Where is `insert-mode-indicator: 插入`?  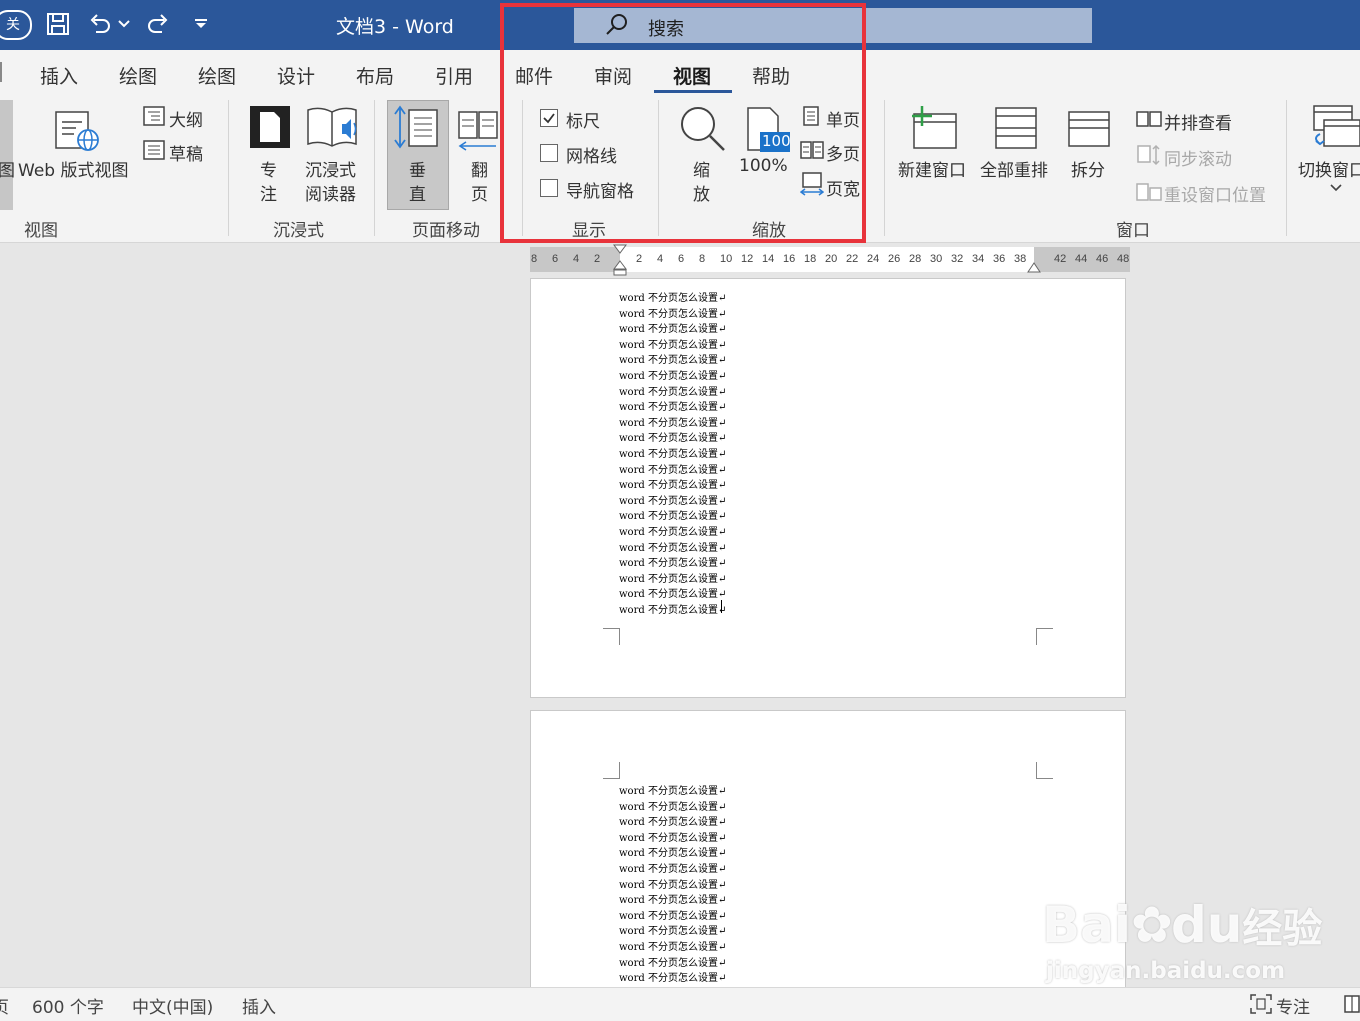 insert-mode-indicator: 插入 is located at coordinates (259, 1005).